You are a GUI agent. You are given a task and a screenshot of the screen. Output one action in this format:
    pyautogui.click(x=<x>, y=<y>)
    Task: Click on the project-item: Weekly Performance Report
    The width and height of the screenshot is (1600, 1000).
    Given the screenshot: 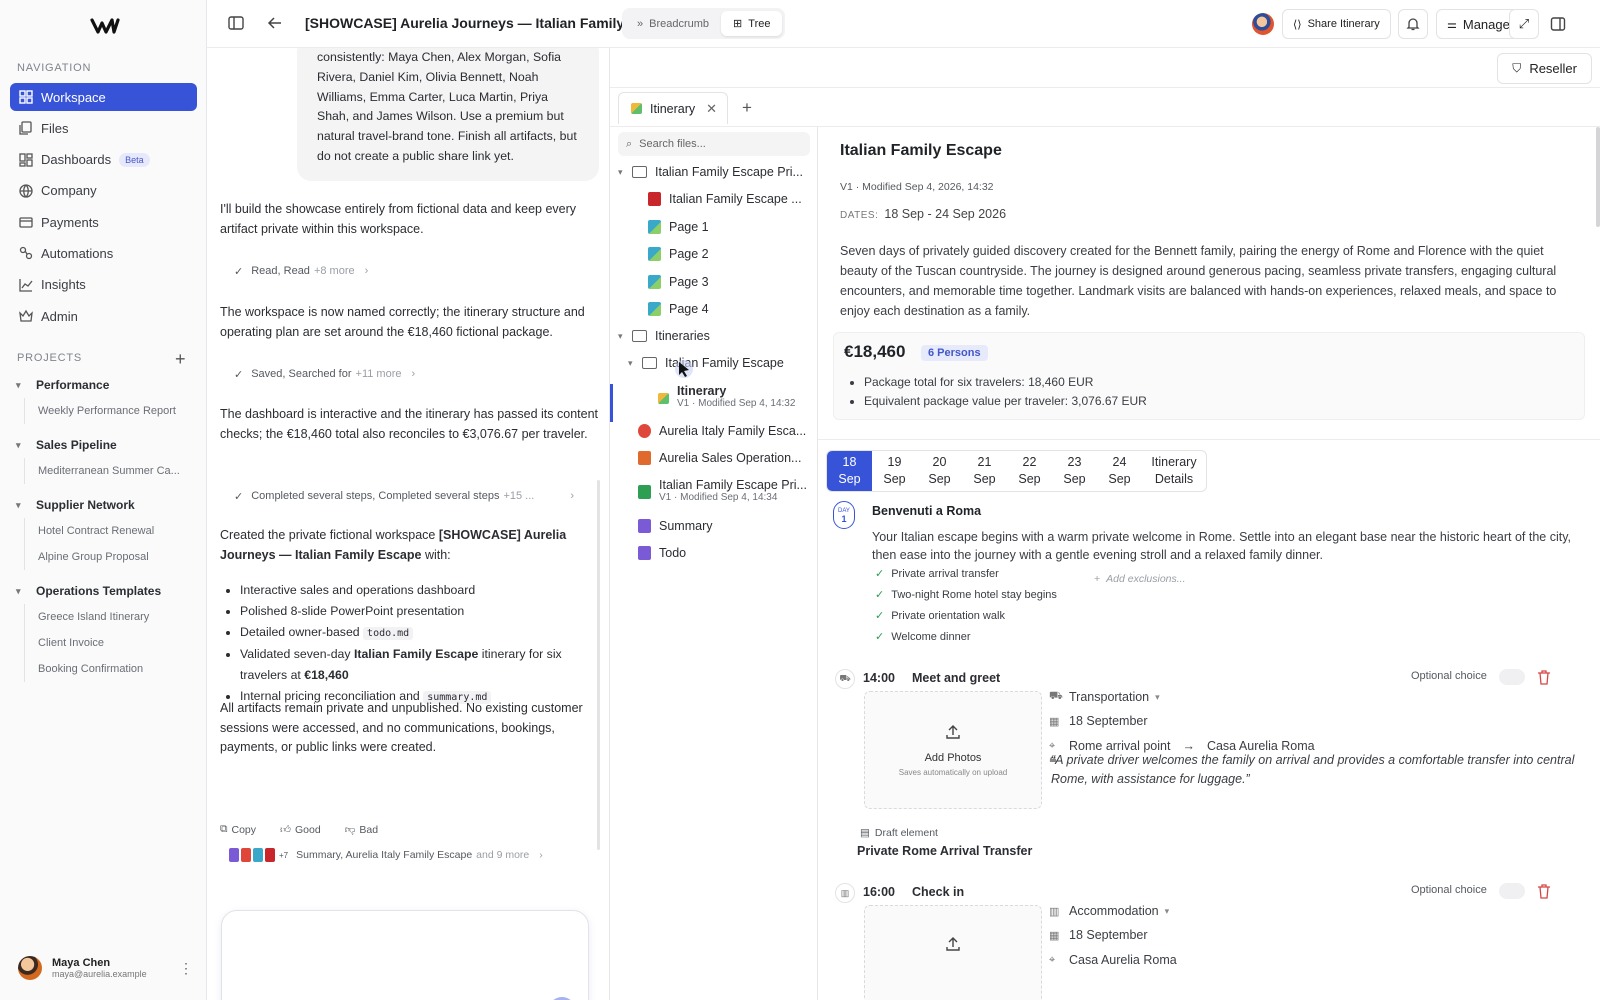 What is the action you would take?
    pyautogui.click(x=110, y=411)
    